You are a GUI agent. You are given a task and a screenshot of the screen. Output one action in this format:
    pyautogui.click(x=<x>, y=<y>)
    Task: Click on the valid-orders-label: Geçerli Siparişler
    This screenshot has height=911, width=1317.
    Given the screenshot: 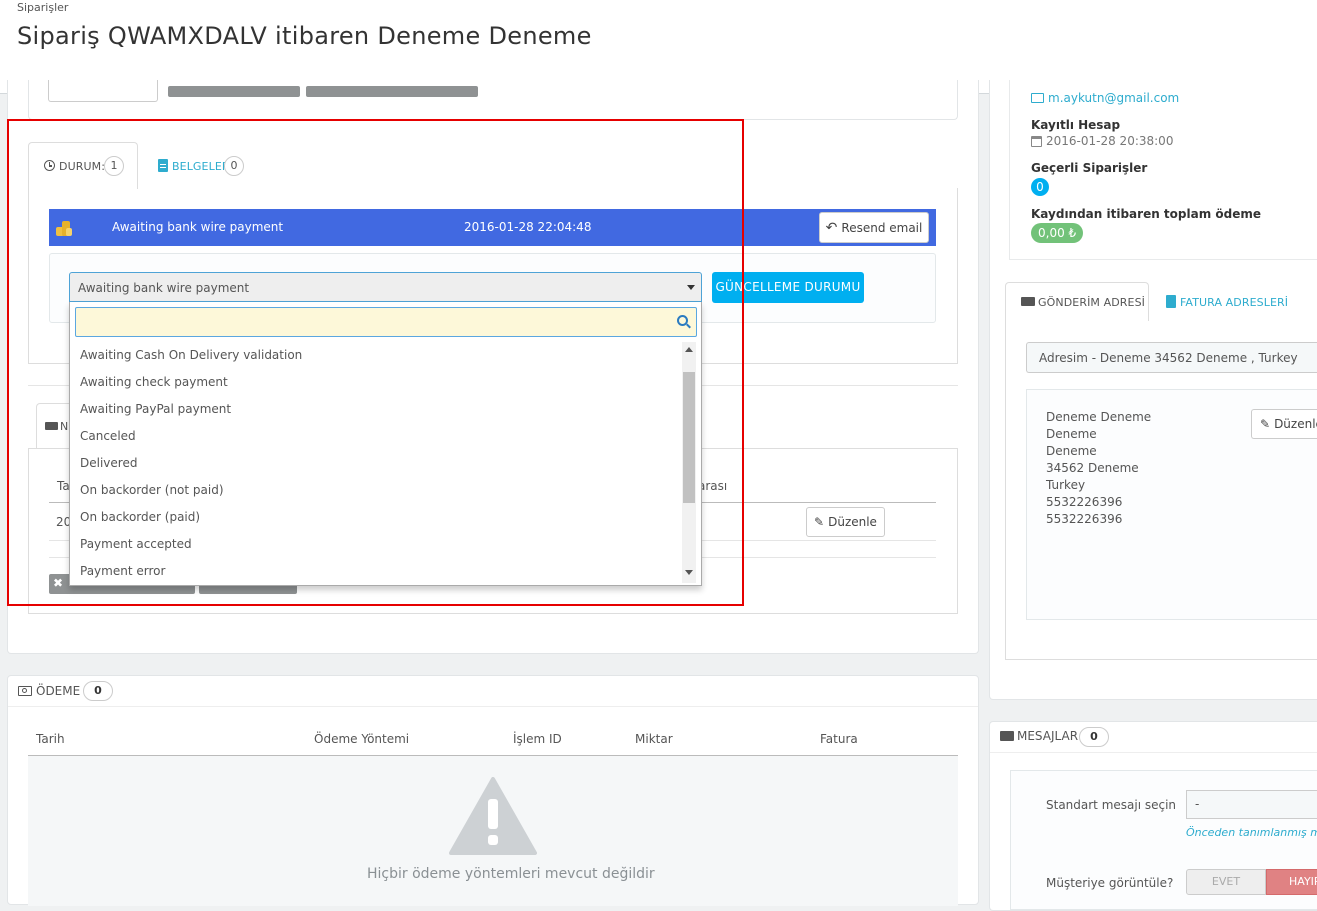 What is the action you would take?
    pyautogui.click(x=1089, y=168)
    